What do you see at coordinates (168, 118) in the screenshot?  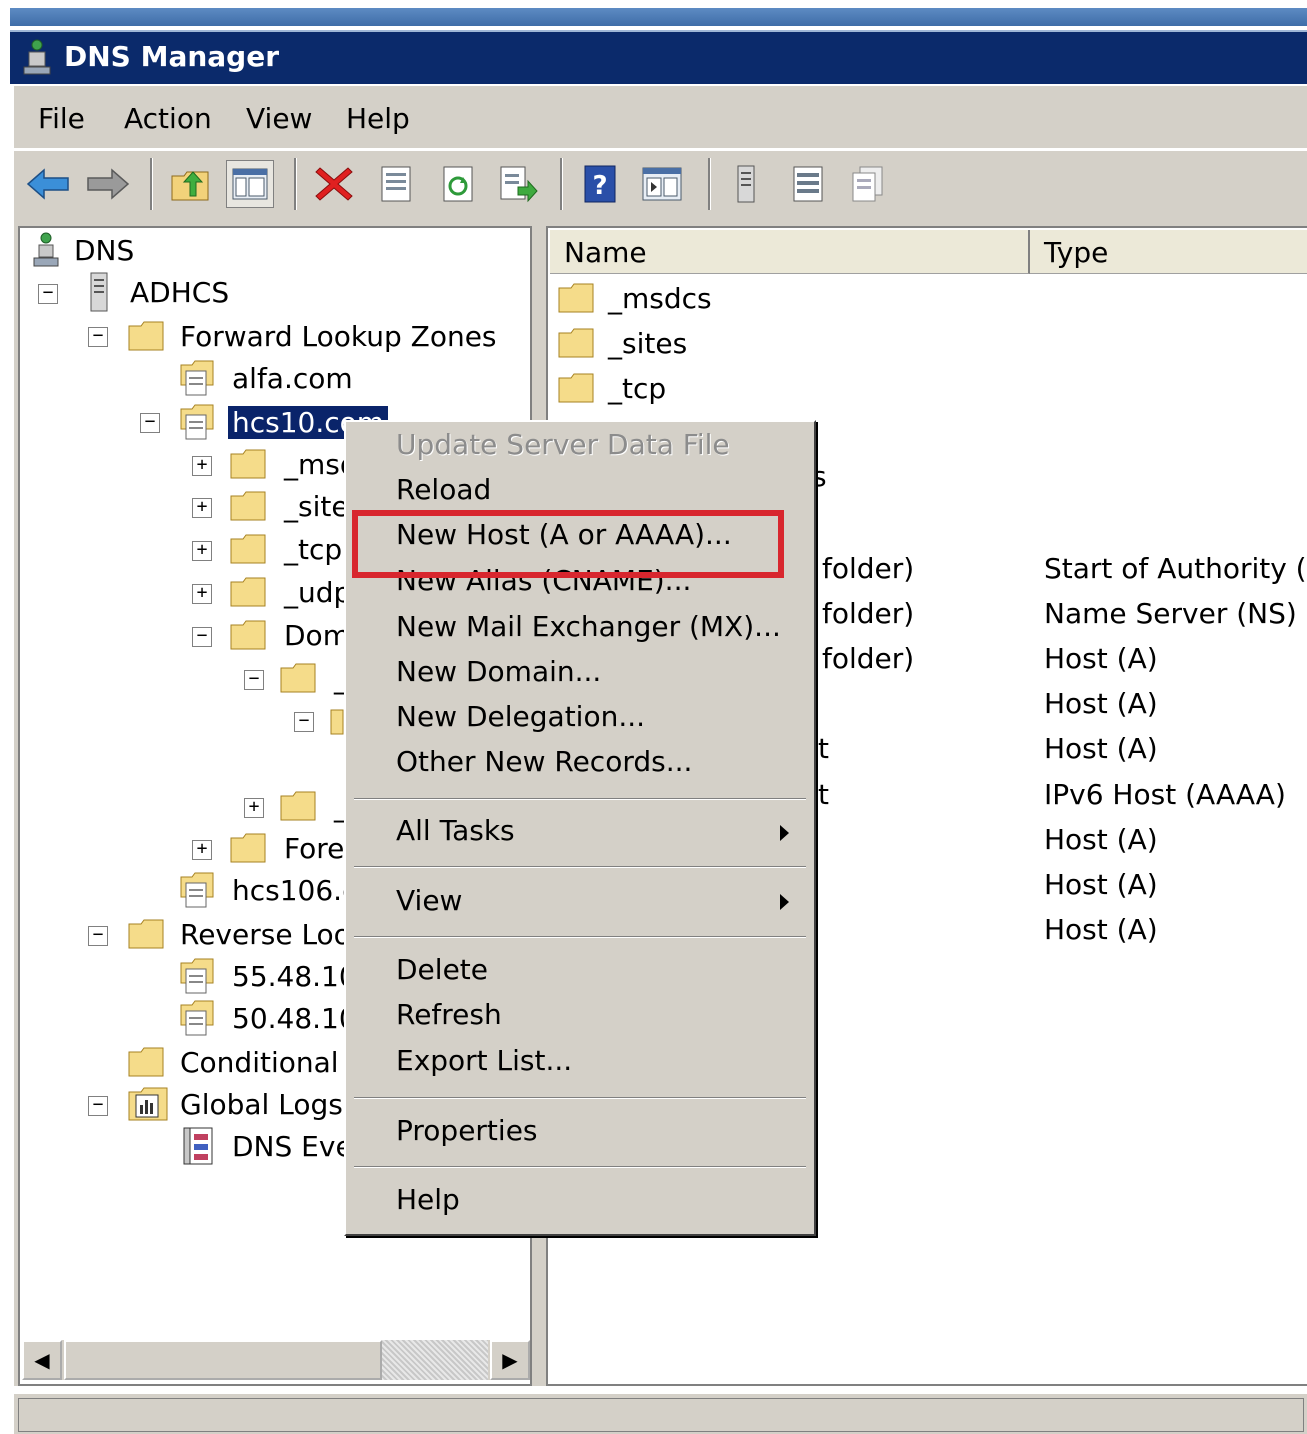 I see `menu-action: Action` at bounding box center [168, 118].